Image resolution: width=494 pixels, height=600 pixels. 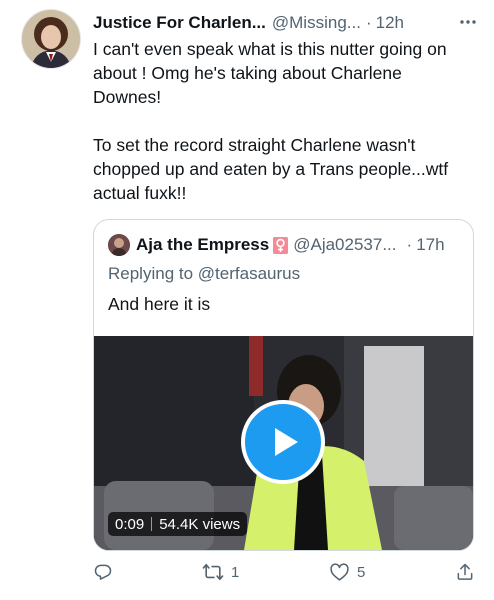 I want to click on retweet-count: 1, so click(x=235, y=572).